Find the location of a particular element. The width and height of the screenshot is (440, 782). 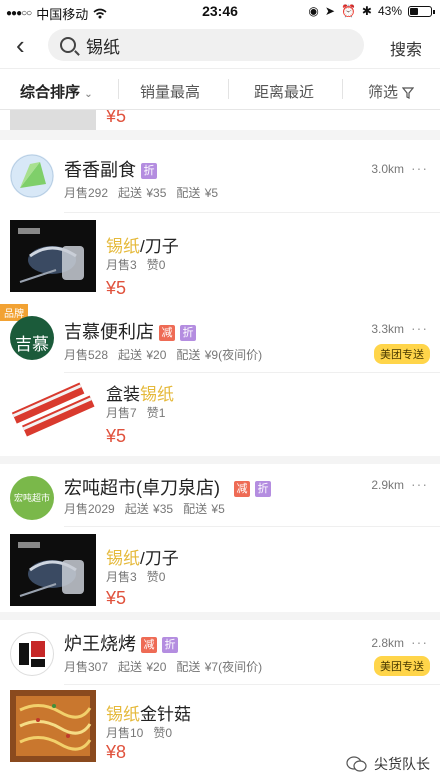

search-header: ‹ 搜索 is located at coordinates (220, 46).